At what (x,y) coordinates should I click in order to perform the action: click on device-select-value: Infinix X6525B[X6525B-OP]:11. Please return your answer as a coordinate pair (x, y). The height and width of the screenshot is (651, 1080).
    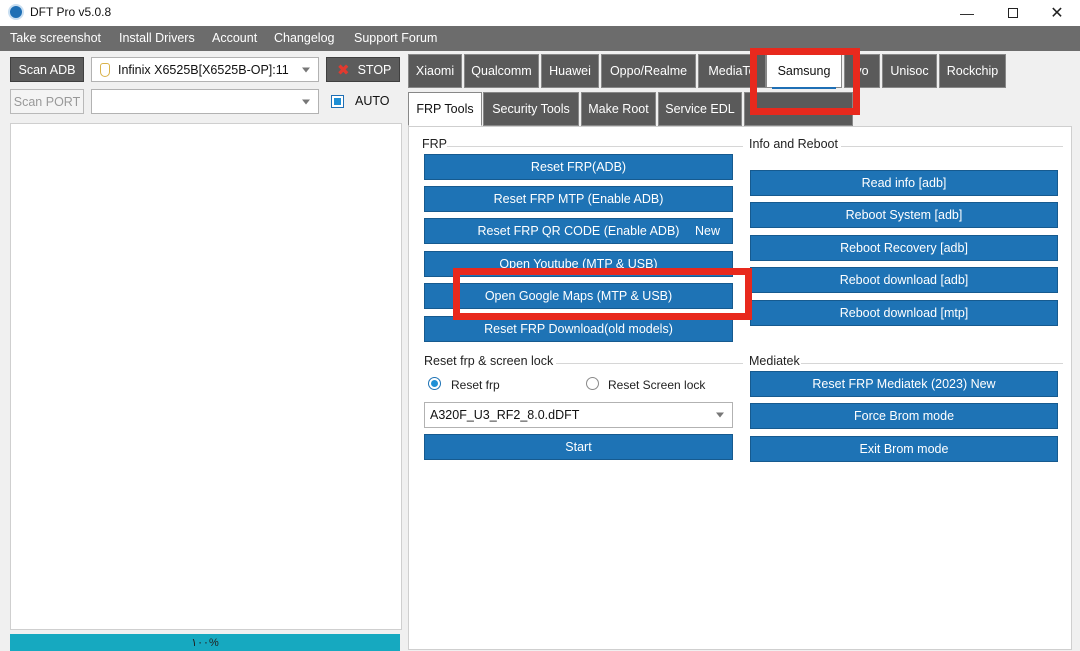
    Looking at the image, I should click on (203, 69).